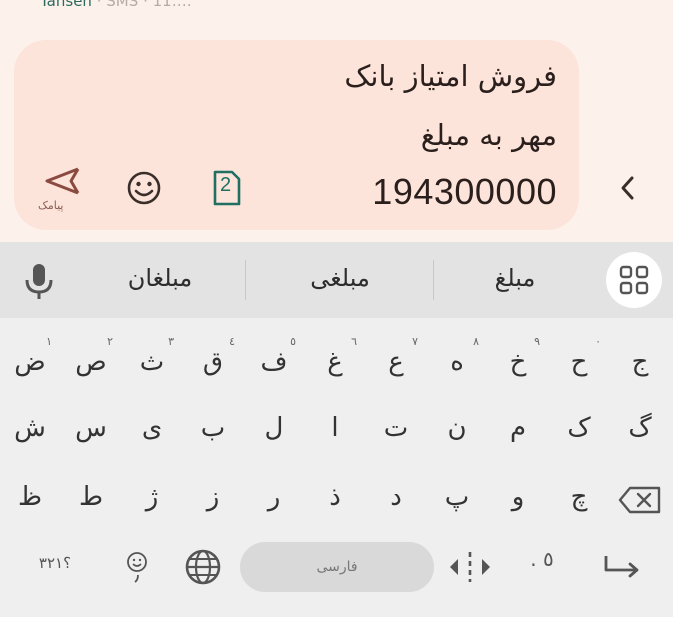 The image size is (673, 617). What do you see at coordinates (49, 341) in the screenshot?
I see `key-hint: ١` at bounding box center [49, 341].